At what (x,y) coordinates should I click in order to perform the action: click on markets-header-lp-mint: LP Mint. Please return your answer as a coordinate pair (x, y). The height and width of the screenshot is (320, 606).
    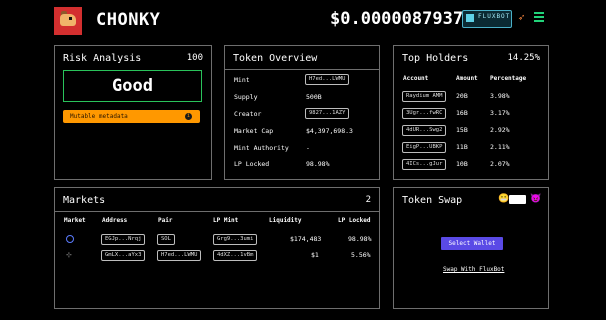
    Looking at the image, I should click on (226, 220).